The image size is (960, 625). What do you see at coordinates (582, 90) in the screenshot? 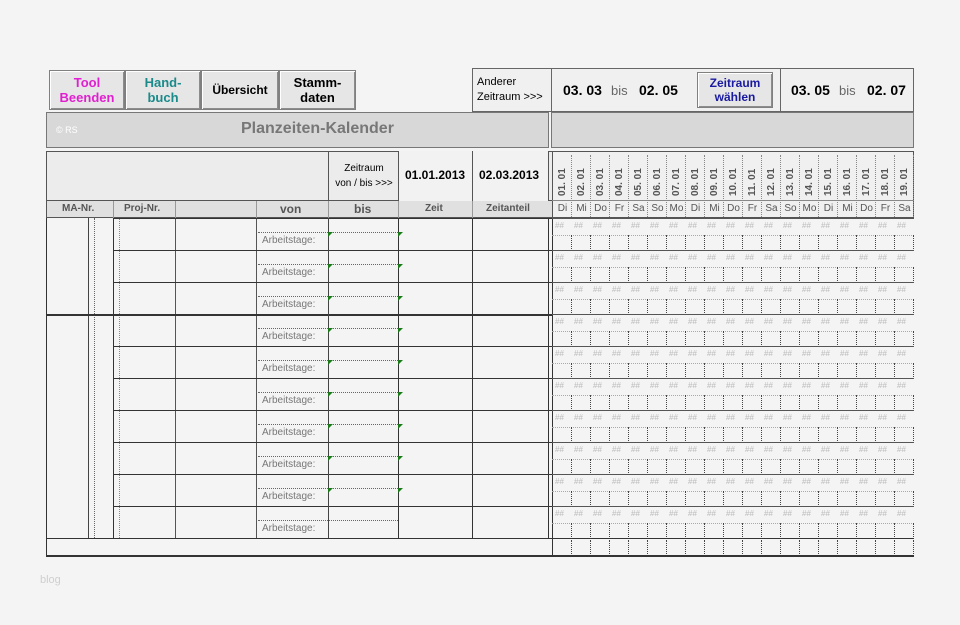
I see `range1-from: 03. 03` at bounding box center [582, 90].